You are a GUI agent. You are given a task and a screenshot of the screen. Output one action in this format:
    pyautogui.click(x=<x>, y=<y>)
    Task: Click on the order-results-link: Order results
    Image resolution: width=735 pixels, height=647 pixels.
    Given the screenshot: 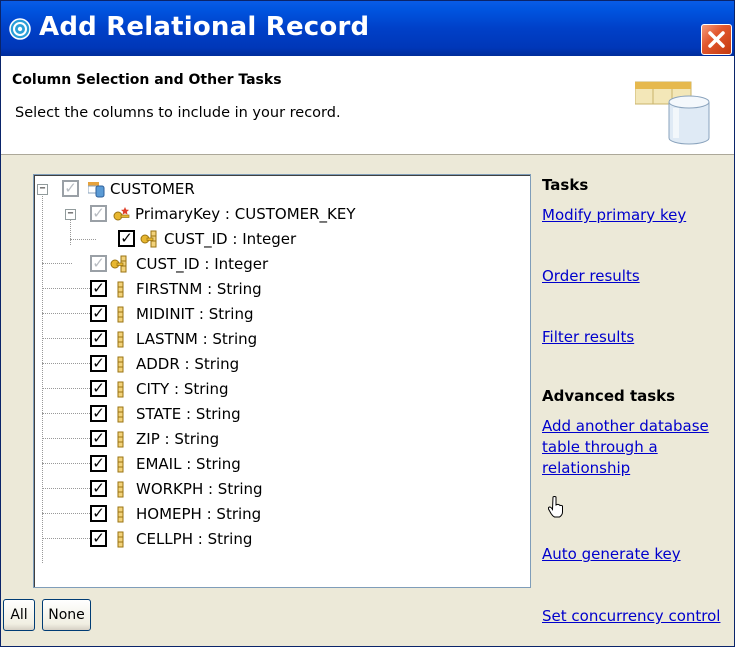 What is the action you would take?
    pyautogui.click(x=591, y=276)
    